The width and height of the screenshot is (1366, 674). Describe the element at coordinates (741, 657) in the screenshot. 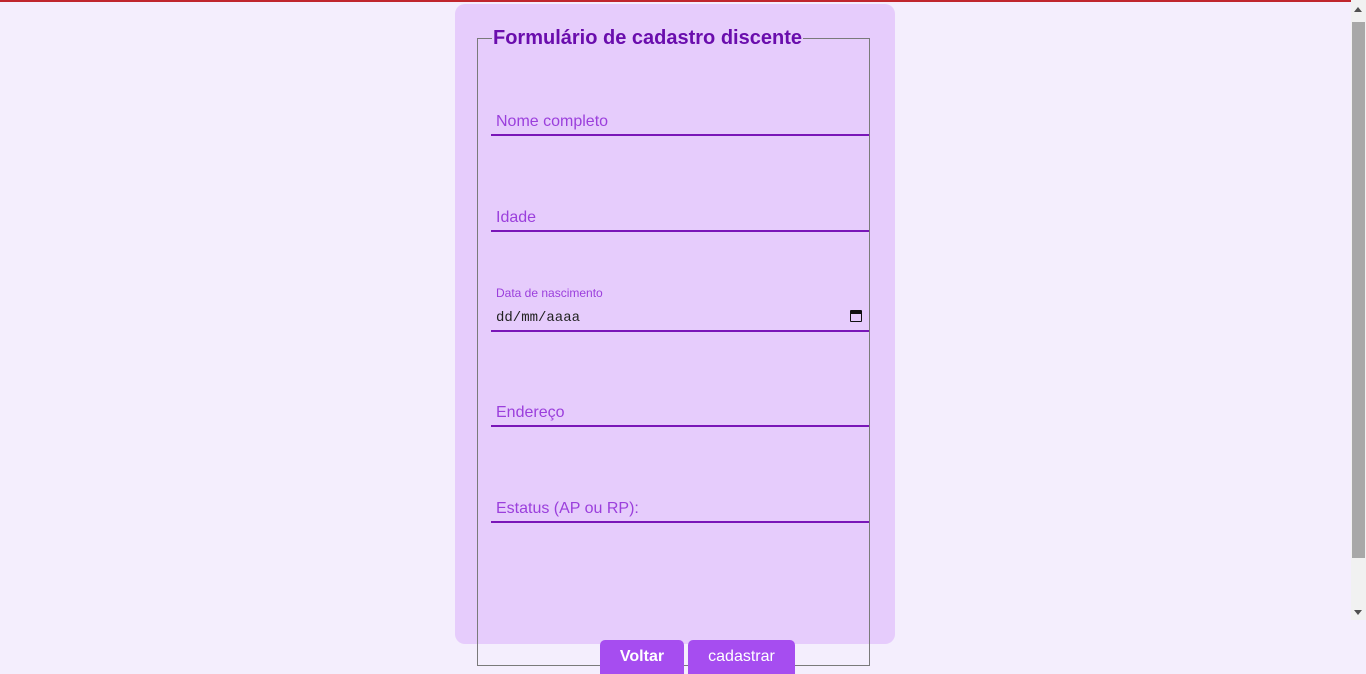

I see `register-button: cadastrar` at that location.